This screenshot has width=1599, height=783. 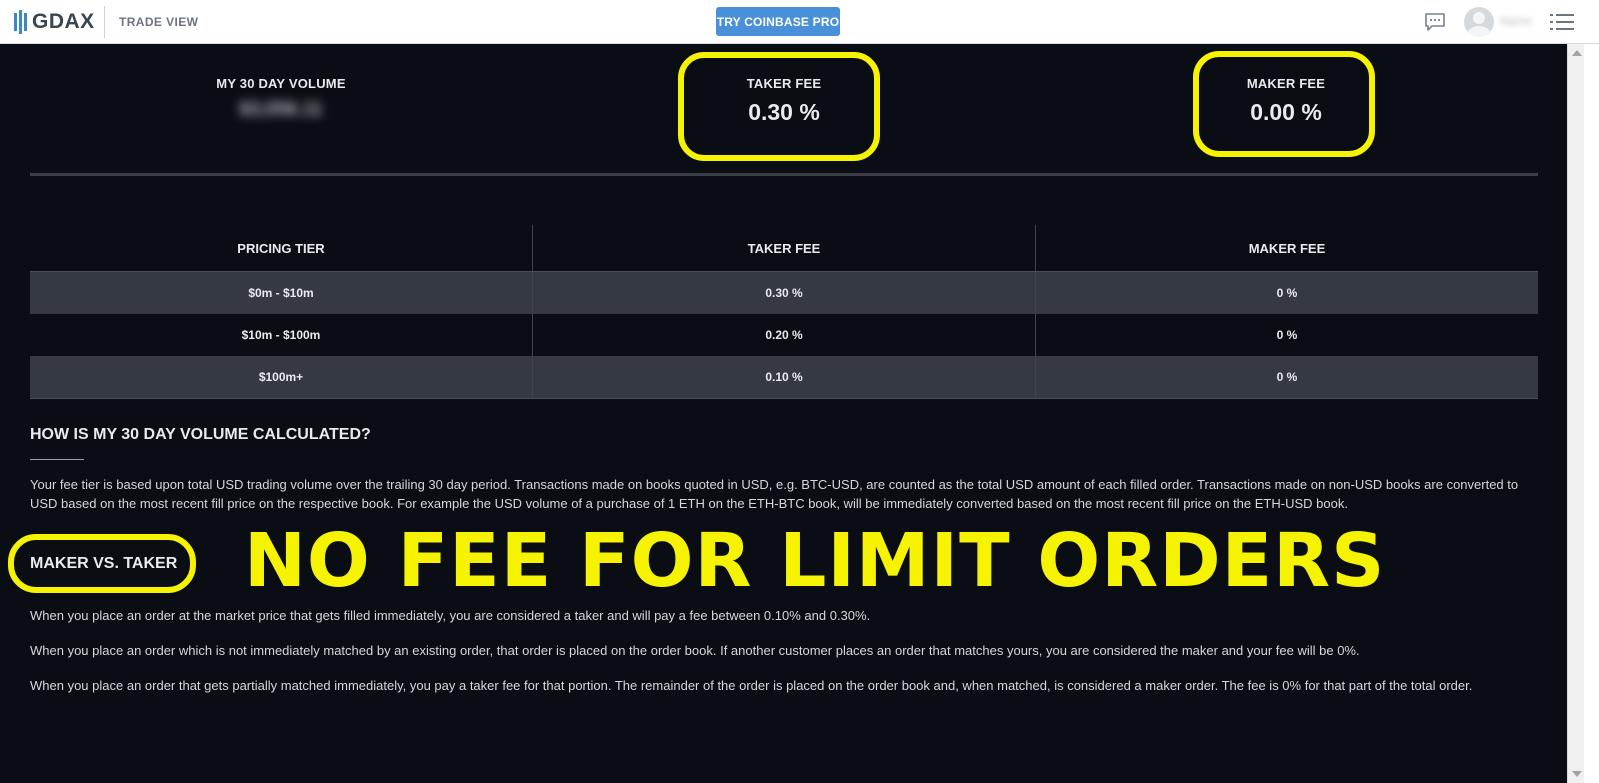 I want to click on volume-stat: MY 30 DAY VOLUME $3,056.11, so click(x=281, y=98).